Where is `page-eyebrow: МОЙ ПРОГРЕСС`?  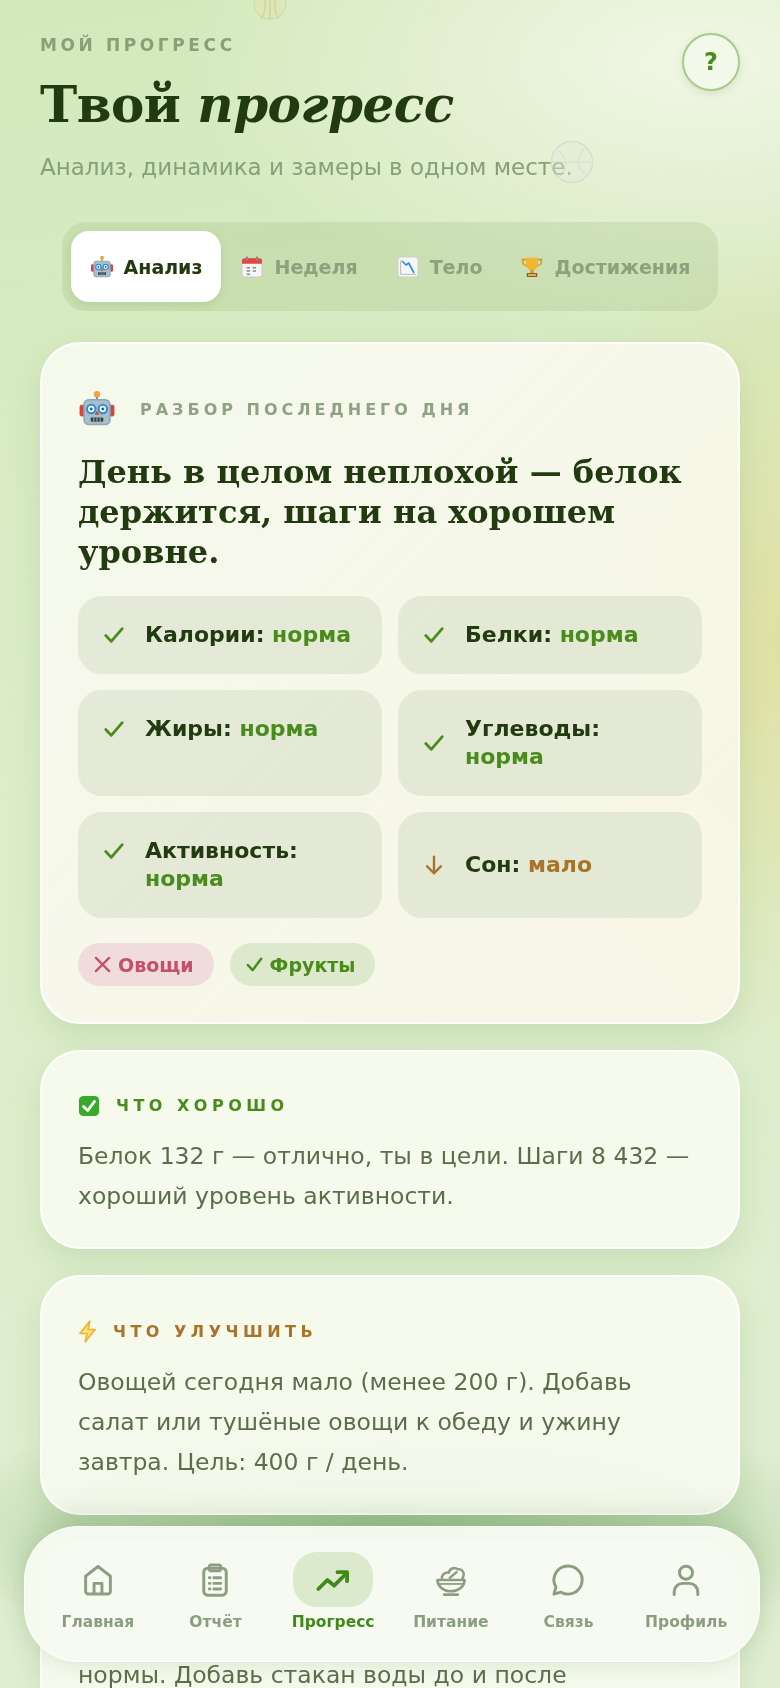
page-eyebrow: МОЙ ПРОГРЕСС is located at coordinates (138, 45).